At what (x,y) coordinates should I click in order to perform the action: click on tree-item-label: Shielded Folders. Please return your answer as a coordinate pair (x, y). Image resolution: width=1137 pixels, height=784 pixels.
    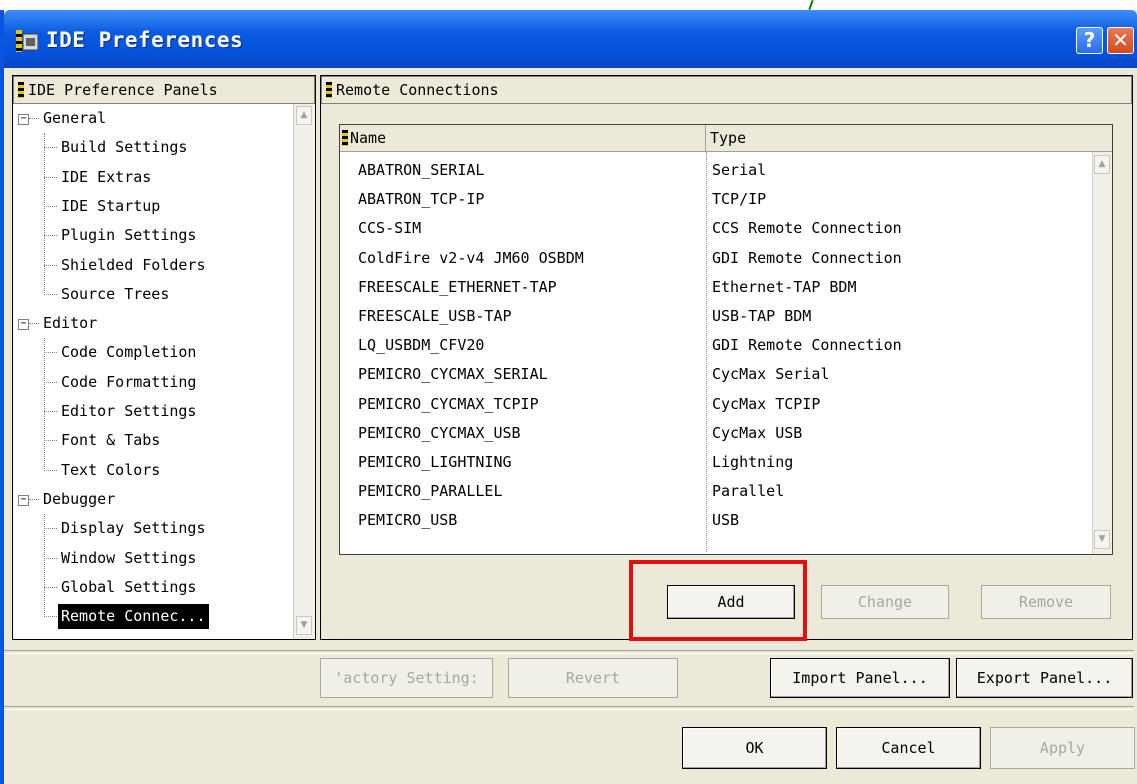
    Looking at the image, I should click on (133, 264).